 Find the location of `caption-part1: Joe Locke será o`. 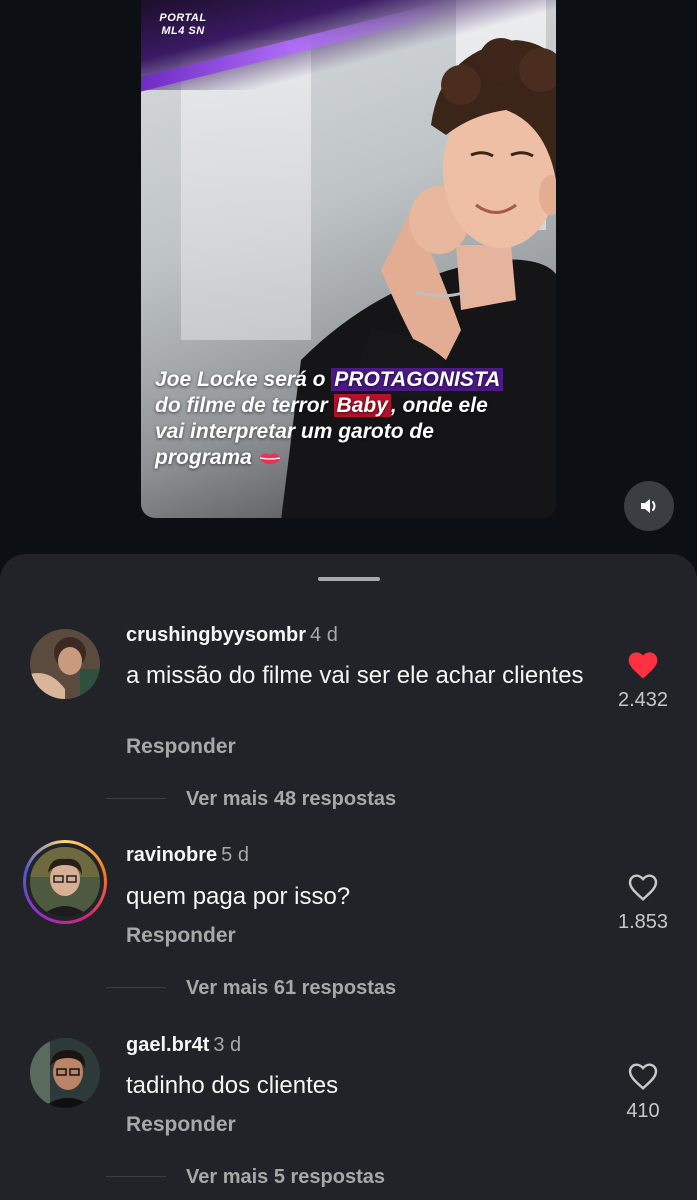

caption-part1: Joe Locke será o is located at coordinates (243, 379).